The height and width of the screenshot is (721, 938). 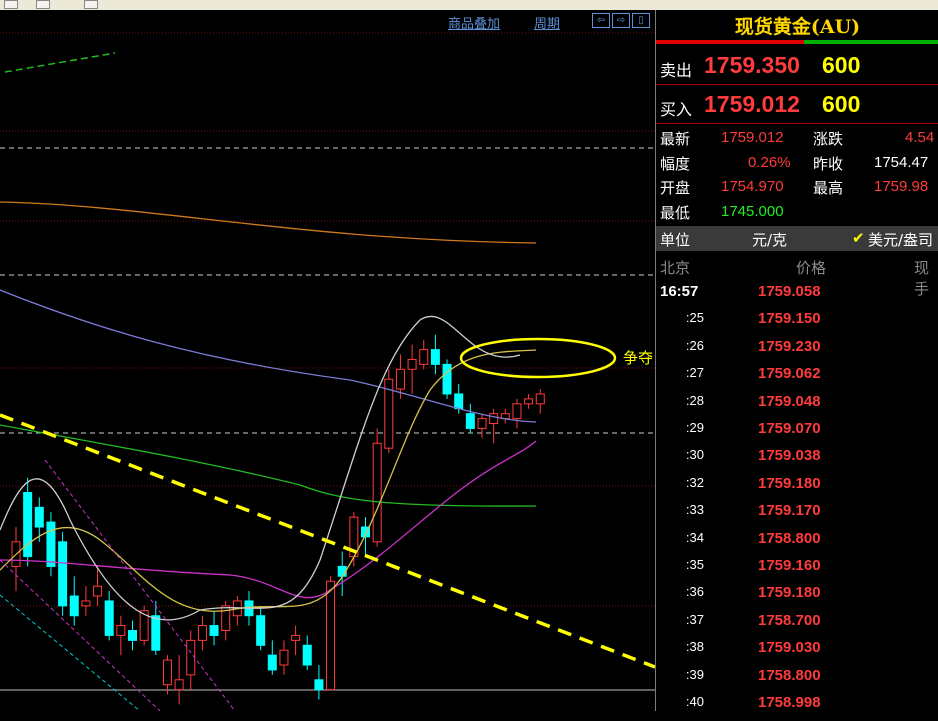 What do you see at coordinates (694, 537) in the screenshot?
I see `tick-time: :34` at bounding box center [694, 537].